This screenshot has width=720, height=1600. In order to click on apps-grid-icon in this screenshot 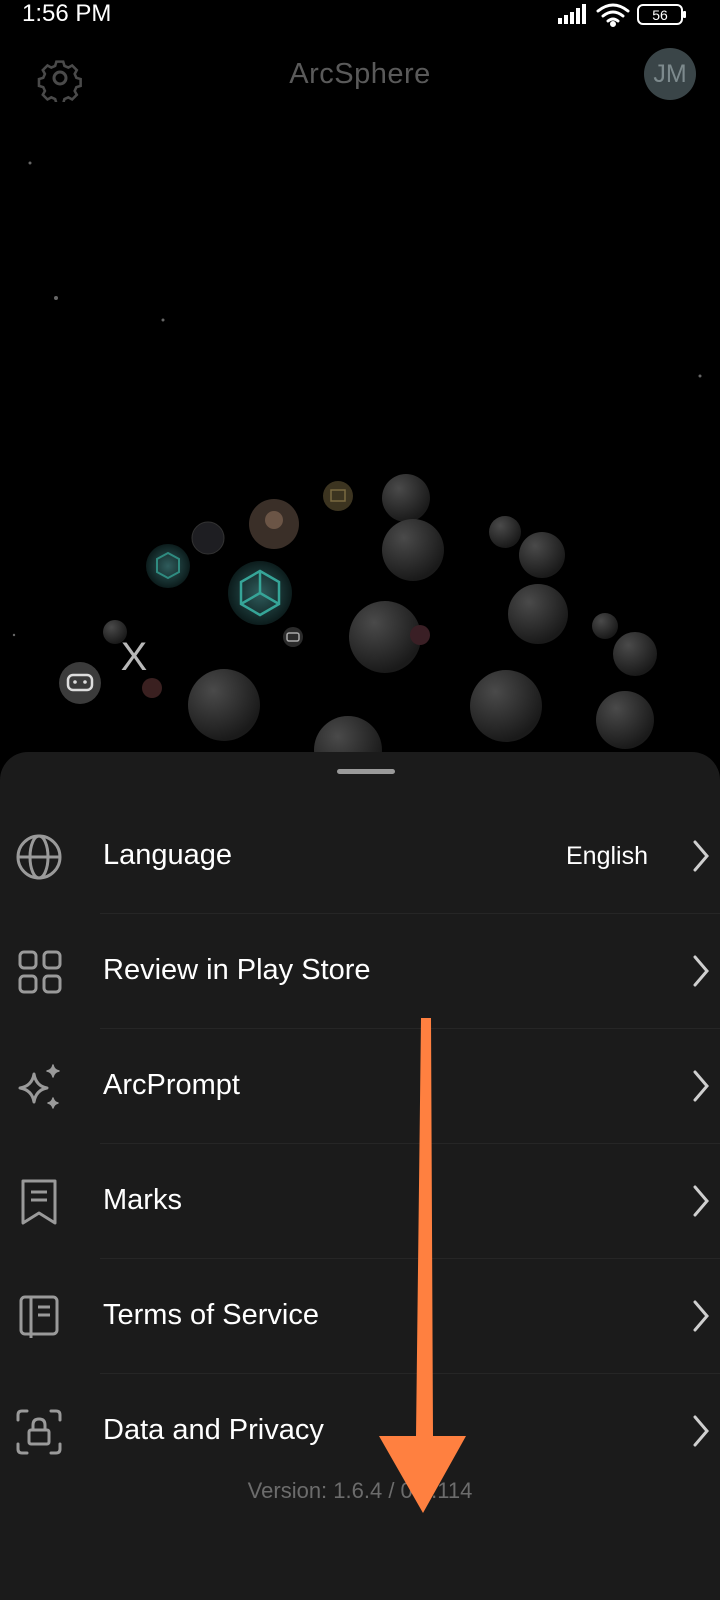, I will do `click(40, 972)`.